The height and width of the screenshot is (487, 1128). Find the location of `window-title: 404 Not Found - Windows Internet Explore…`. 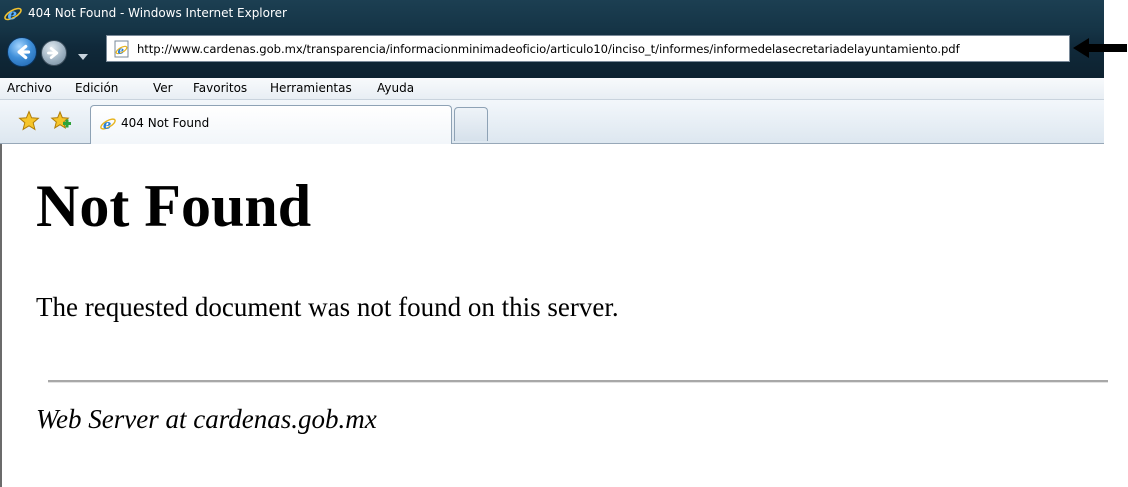

window-title: 404 Not Found - Windows Internet Explore… is located at coordinates (157, 13).